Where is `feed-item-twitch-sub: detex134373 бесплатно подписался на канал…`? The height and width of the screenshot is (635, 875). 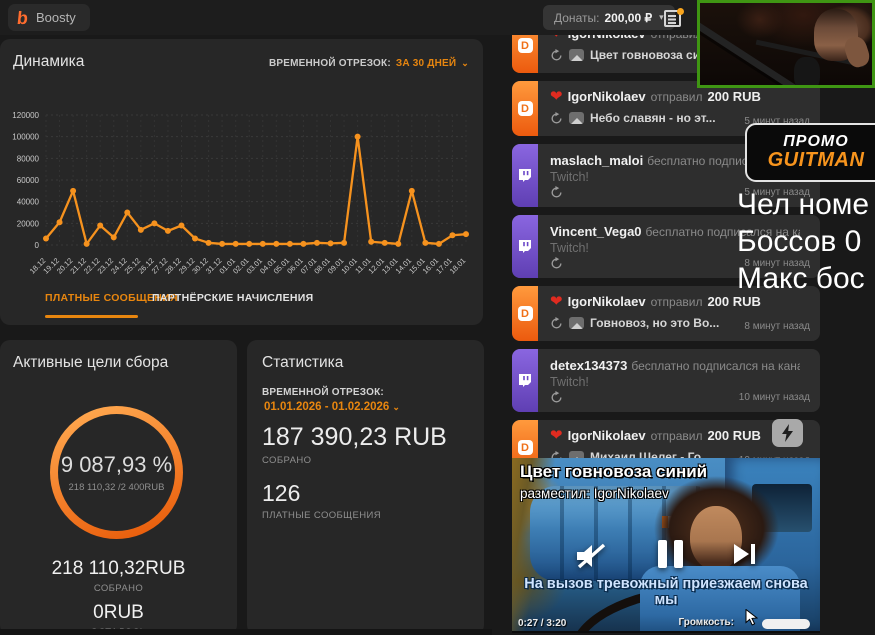 feed-item-twitch-sub: detex134373 бесплатно подписался на канал… is located at coordinates (666, 380).